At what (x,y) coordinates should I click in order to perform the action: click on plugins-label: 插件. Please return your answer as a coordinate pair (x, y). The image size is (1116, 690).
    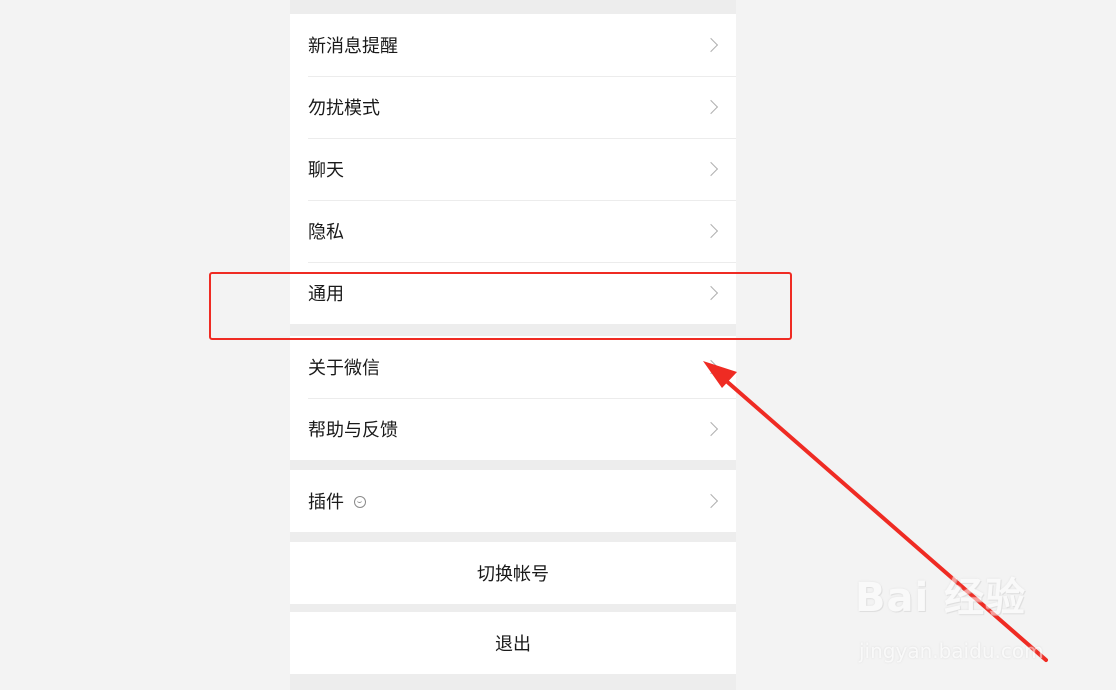
    Looking at the image, I should click on (326, 502).